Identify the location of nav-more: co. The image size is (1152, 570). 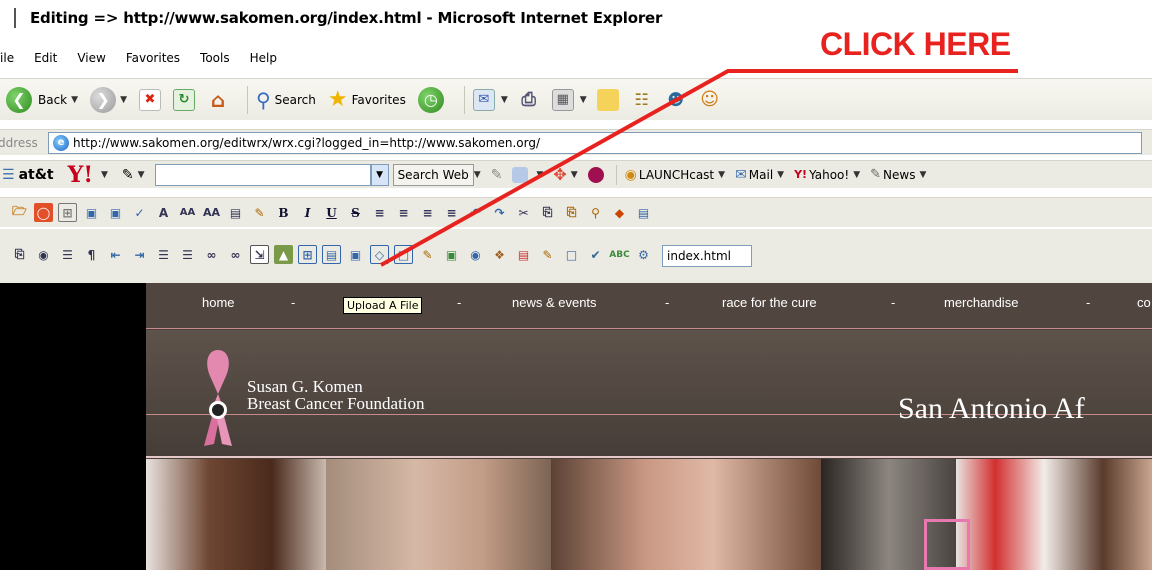
(1144, 302).